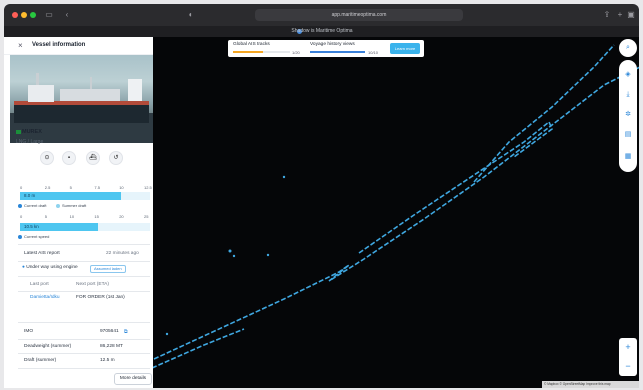 The image size is (643, 390). I want to click on tab-title: Shadow is Maritime Optima, so click(322, 31).